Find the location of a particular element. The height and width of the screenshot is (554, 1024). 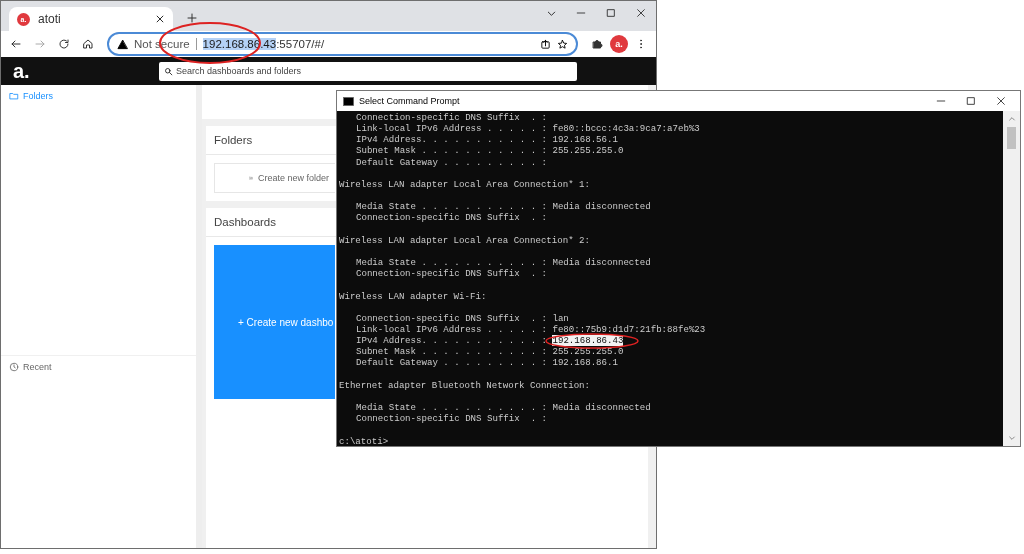

console-line: Wireless LAN adapter Wi-Fi: is located at coordinates (413, 296).